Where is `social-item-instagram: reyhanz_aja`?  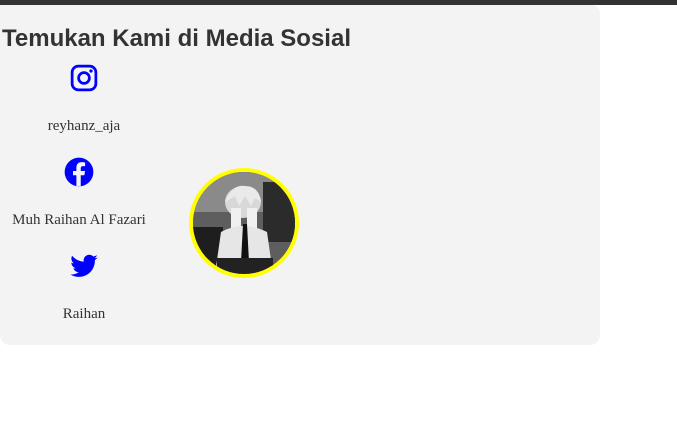 social-item-instagram: reyhanz_aja is located at coordinates (84, 99).